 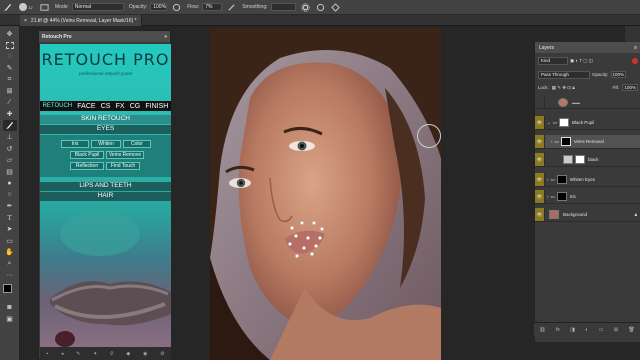 What do you see at coordinates (145, 354) in the screenshot?
I see `footer-circle-icon: ◉` at bounding box center [145, 354].